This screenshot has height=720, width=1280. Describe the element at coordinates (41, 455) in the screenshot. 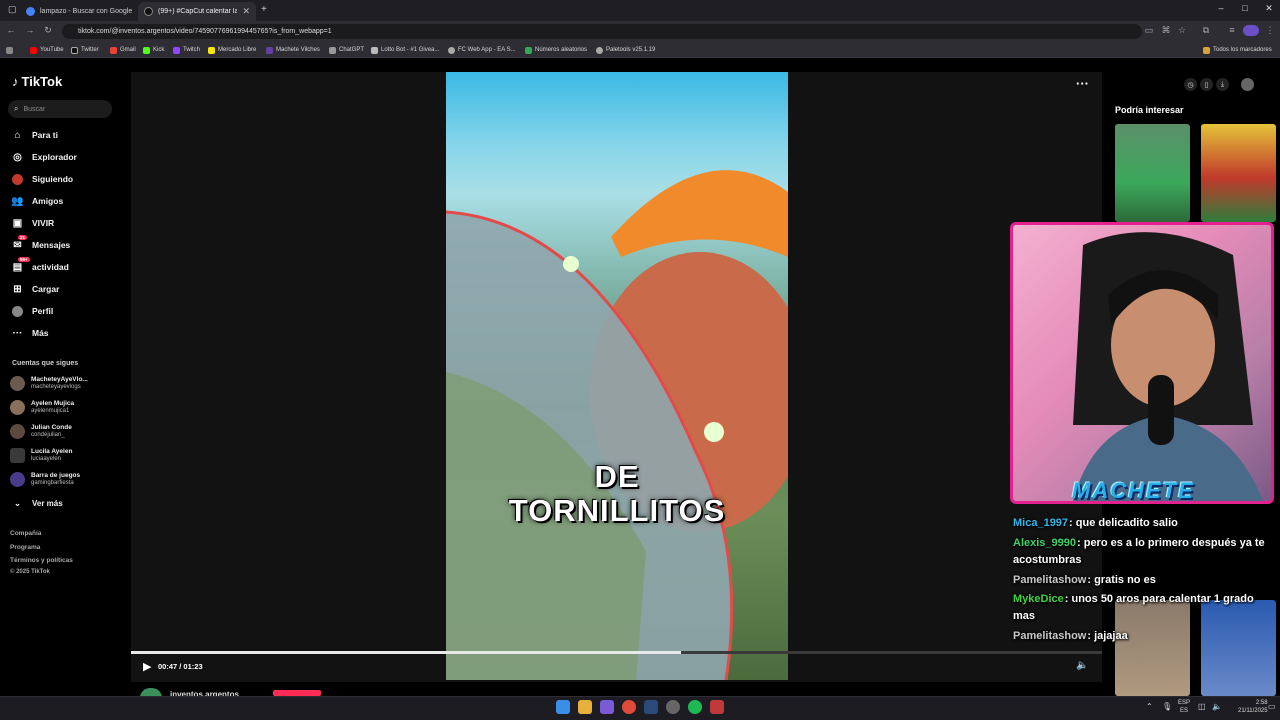

I see `following-account: Lucila Ayelen luciaayelen` at that location.